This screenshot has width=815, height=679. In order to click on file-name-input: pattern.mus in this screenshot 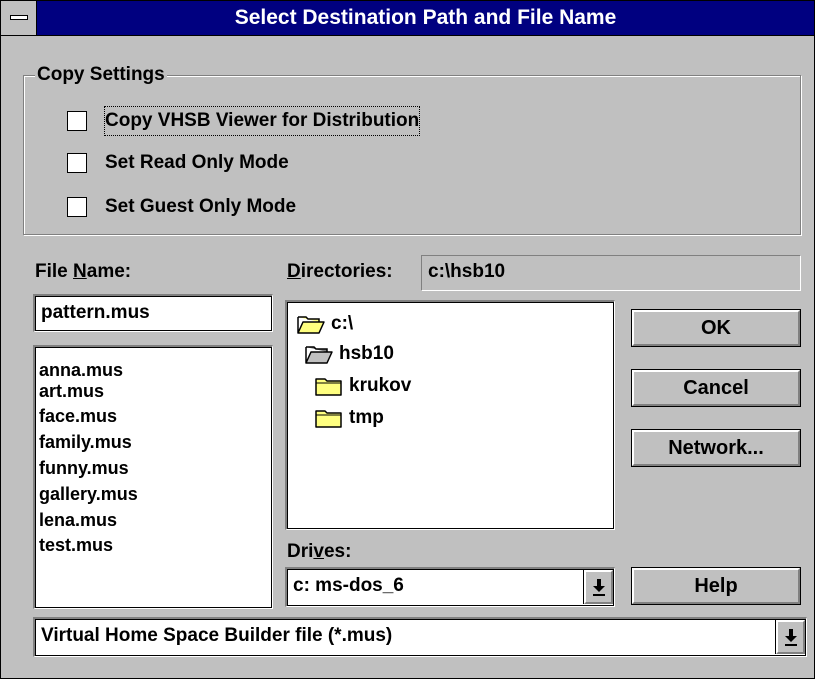, I will do `click(153, 313)`.